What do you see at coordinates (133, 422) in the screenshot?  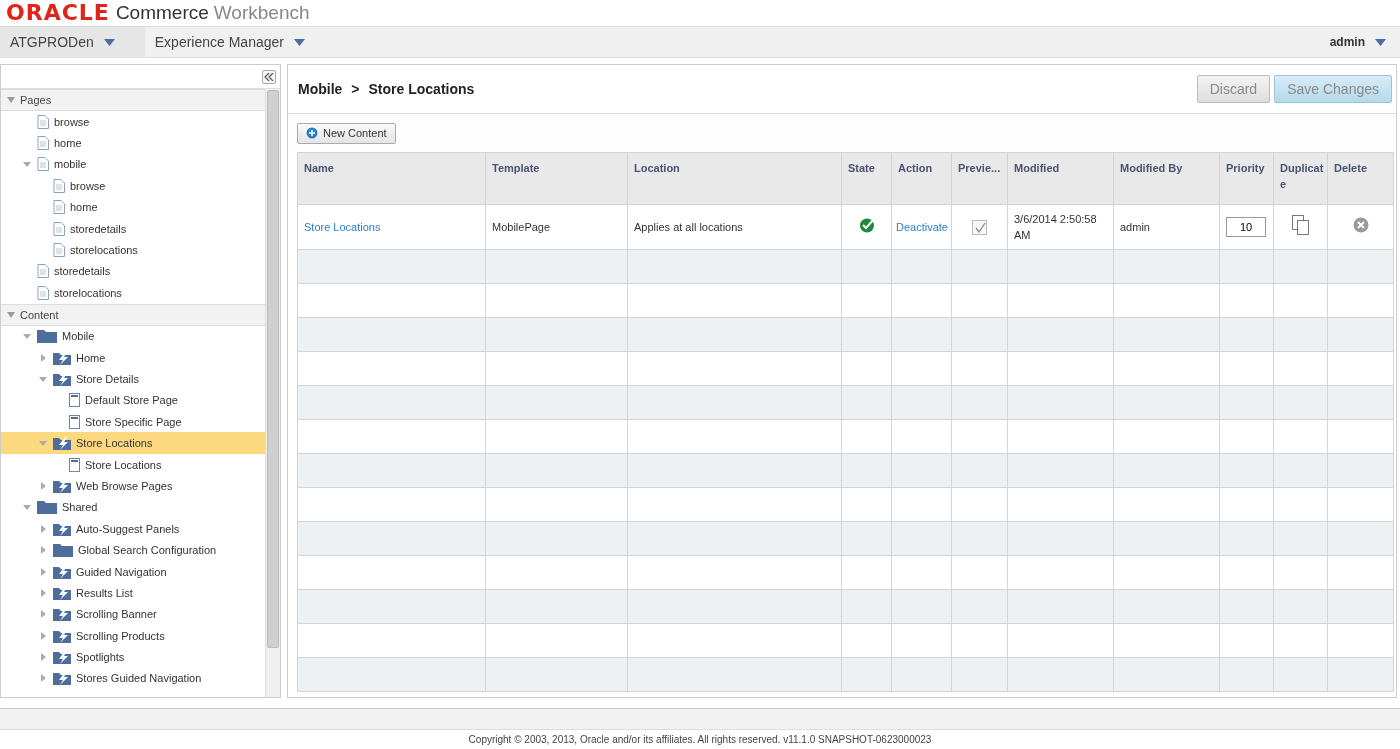 I see `tree-item: Store Specific Page` at bounding box center [133, 422].